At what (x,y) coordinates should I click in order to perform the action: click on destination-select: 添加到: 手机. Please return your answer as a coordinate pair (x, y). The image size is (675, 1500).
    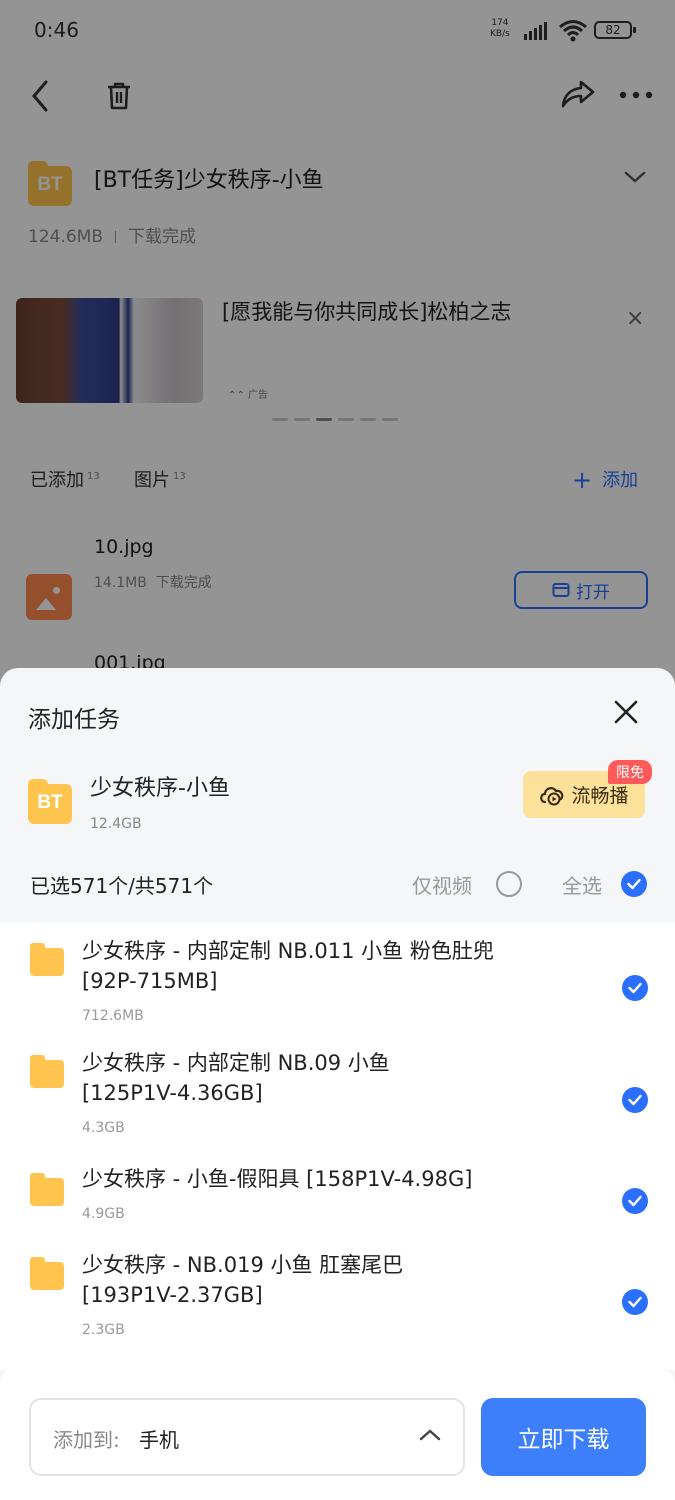
    Looking at the image, I should click on (247, 1437).